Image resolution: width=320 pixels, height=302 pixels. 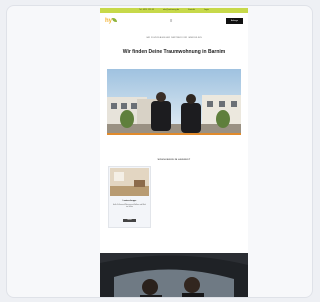 I want to click on topbar-item-contact: Kontakt, so click(x=191, y=10).